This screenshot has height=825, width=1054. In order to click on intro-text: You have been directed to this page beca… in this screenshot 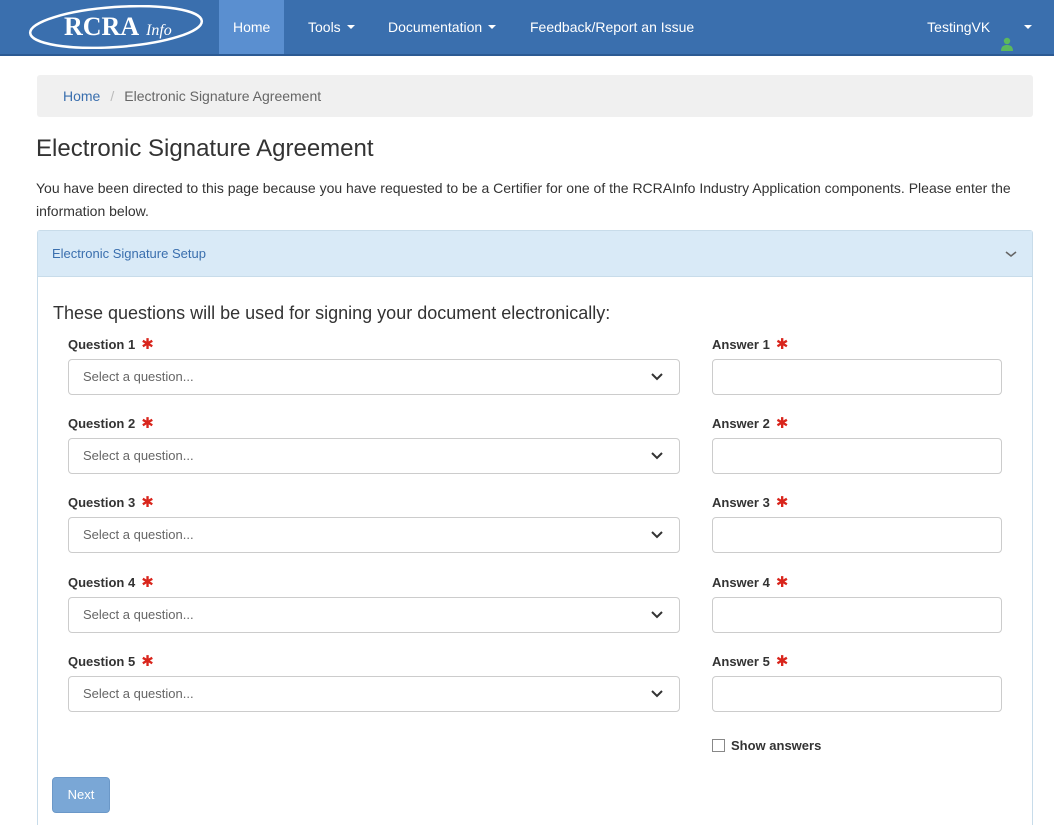, I will do `click(523, 199)`.